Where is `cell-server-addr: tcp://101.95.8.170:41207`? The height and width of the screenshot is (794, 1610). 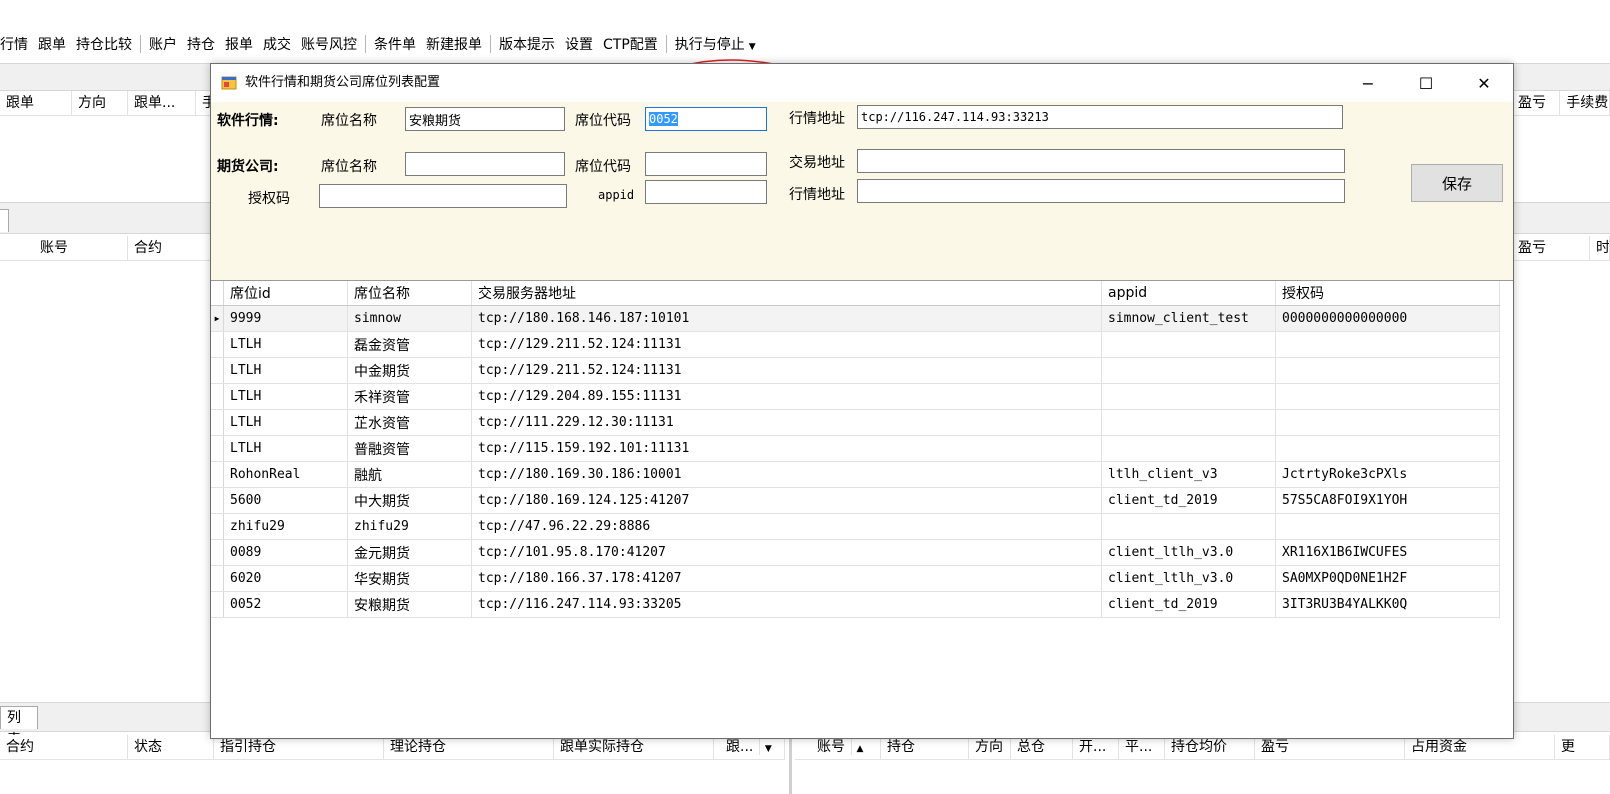
cell-server-addr: tcp://101.95.8.170:41207 is located at coordinates (786, 552).